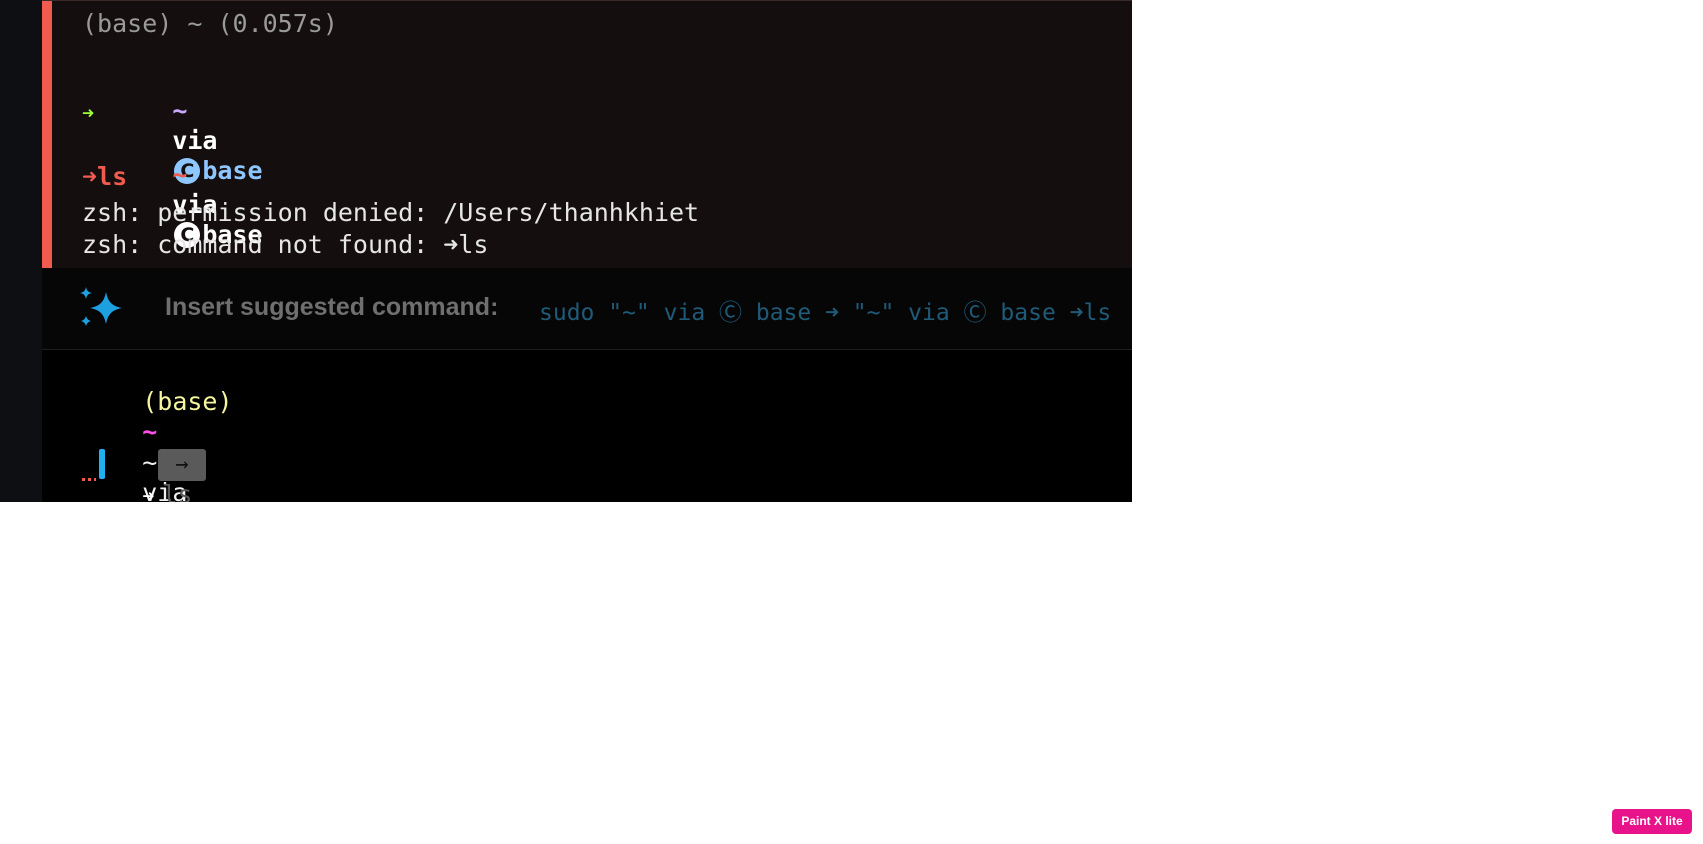 This screenshot has width=1703, height=844. Describe the element at coordinates (210, 23) in the screenshot. I see `timing-line: (base) ~ (0.057s)` at that location.